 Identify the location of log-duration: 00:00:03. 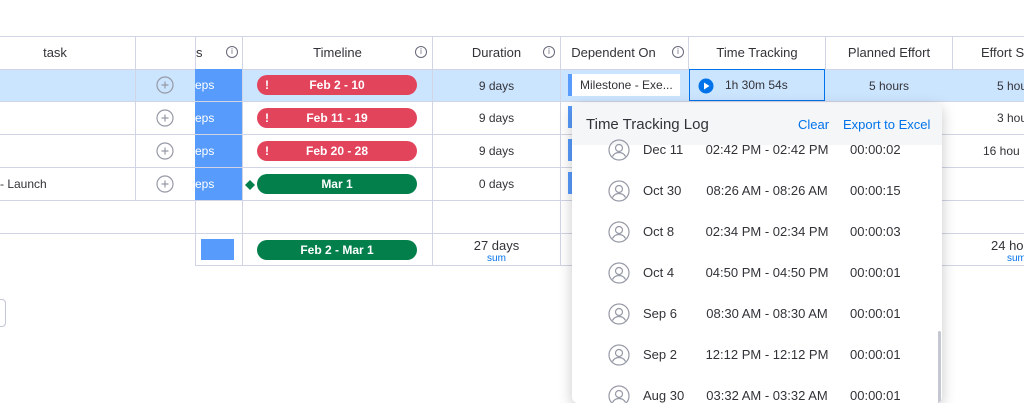
(875, 231).